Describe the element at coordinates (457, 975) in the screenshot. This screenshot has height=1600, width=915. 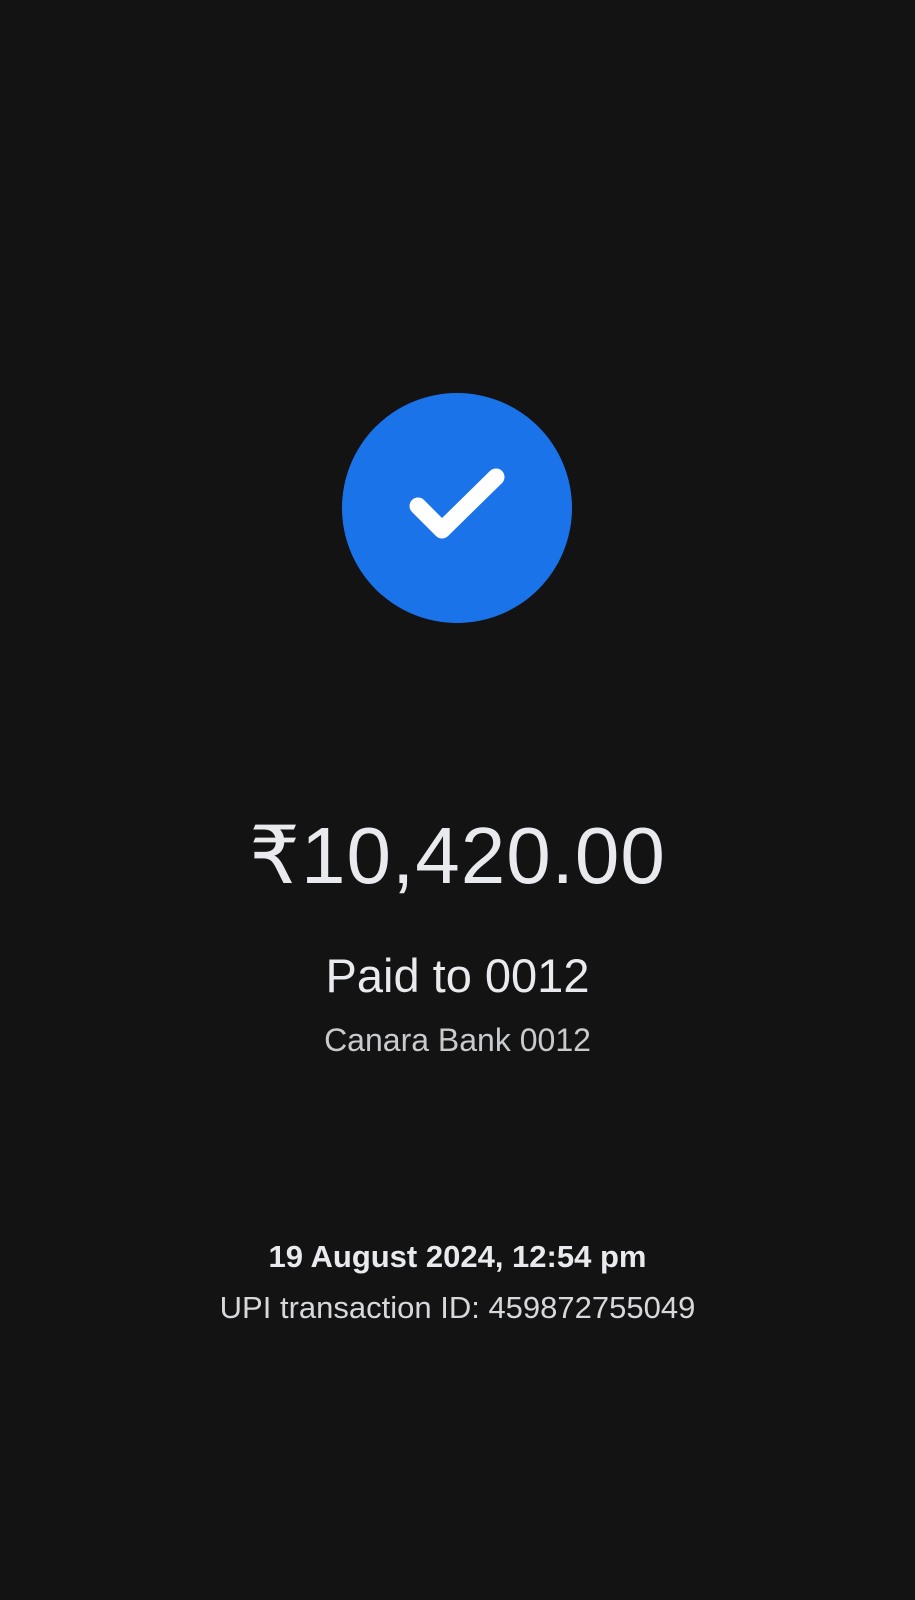
I see `payee-label: Paid to 0012` at that location.